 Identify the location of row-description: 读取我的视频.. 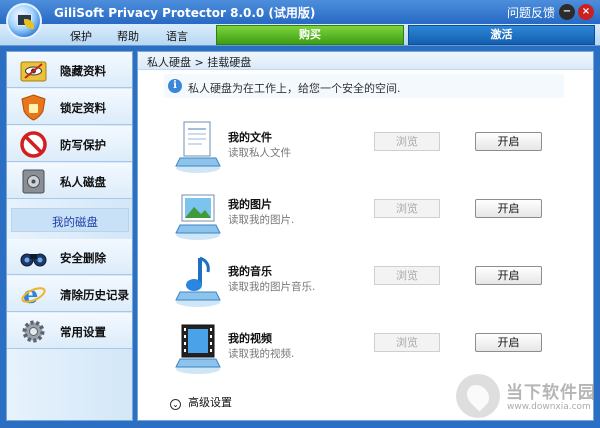
(261, 354).